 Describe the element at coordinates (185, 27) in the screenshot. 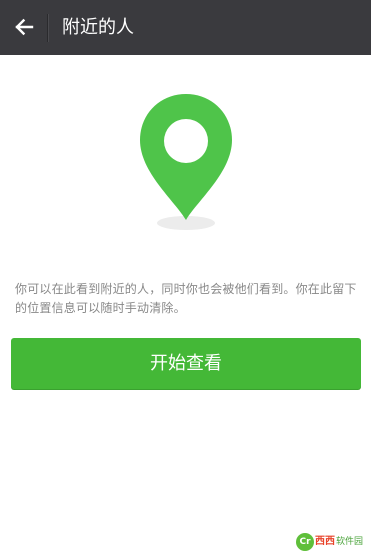

I see `top-bar: 附近的人` at that location.